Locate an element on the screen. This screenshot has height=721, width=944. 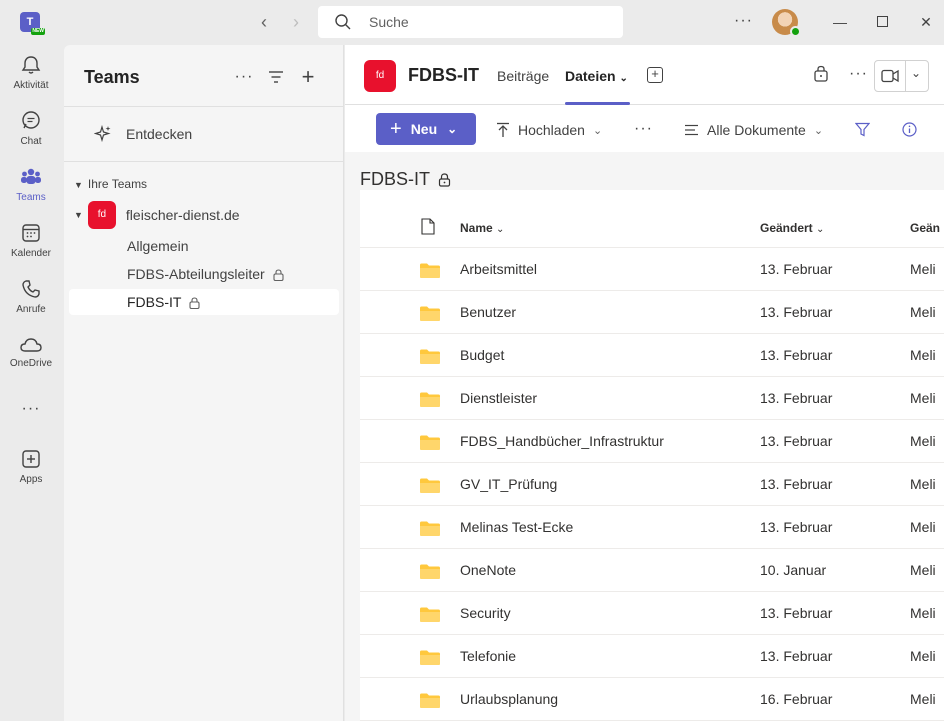
table-row: Budget 13. Februar Meli is located at coordinates (652, 355).